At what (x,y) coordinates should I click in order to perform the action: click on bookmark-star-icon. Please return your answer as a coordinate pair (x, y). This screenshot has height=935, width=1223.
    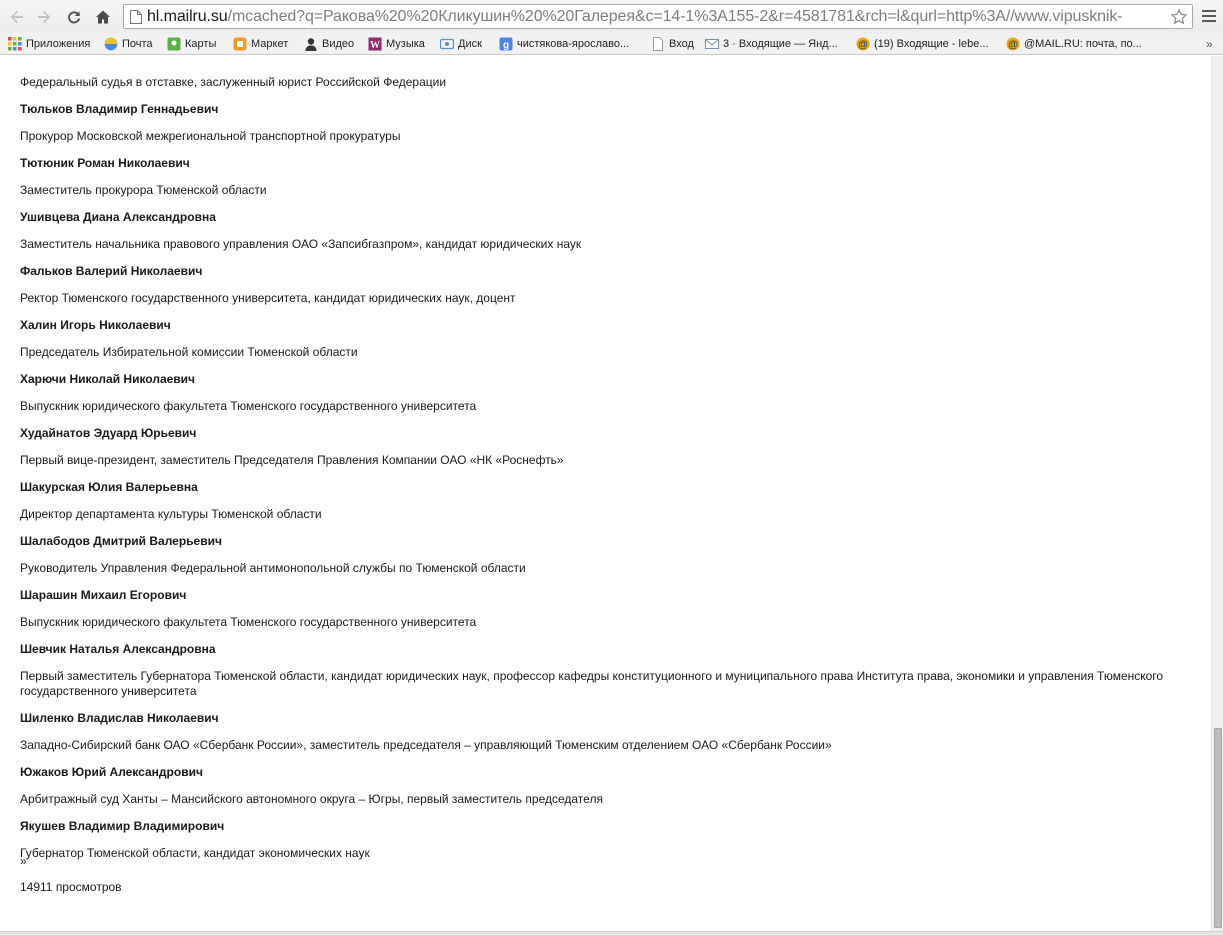
    Looking at the image, I should click on (1179, 16).